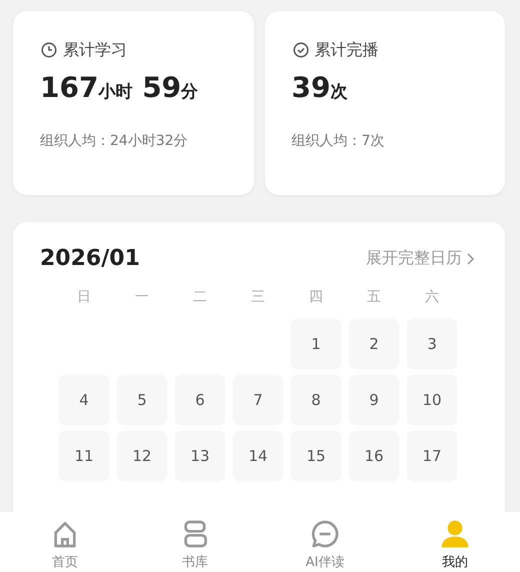 This screenshot has height=572, width=520. I want to click on stat-value: 167小时 59分, so click(119, 87).